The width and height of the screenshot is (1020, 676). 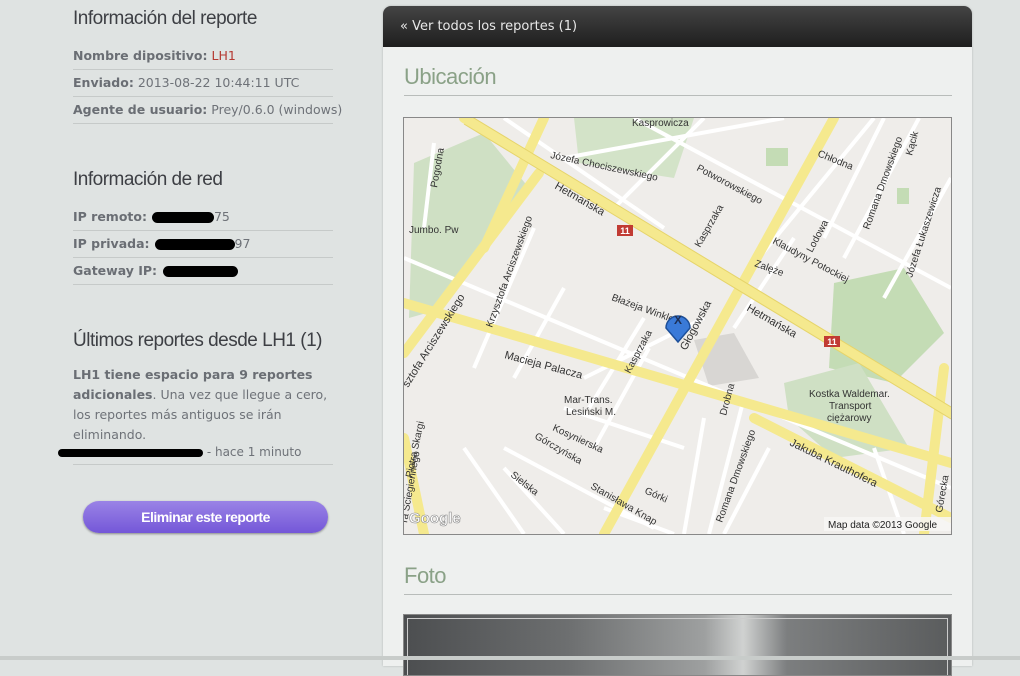 I want to click on device-name-row: Nombre dipositivo: LH1, so click(x=203, y=56).